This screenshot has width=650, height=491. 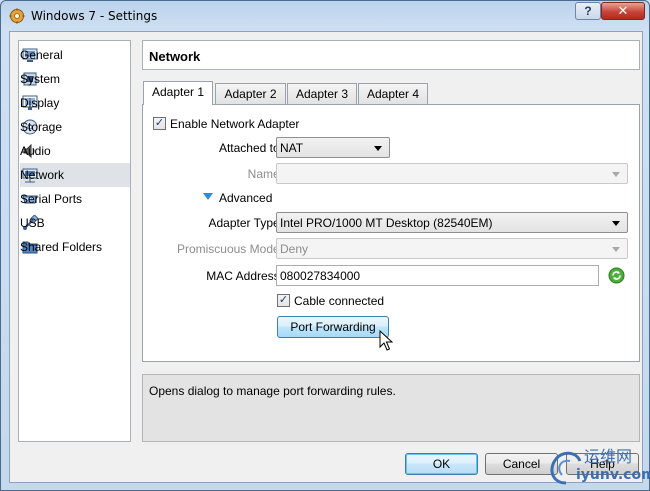 I want to click on sidebar-item-general: General, so click(x=75, y=55).